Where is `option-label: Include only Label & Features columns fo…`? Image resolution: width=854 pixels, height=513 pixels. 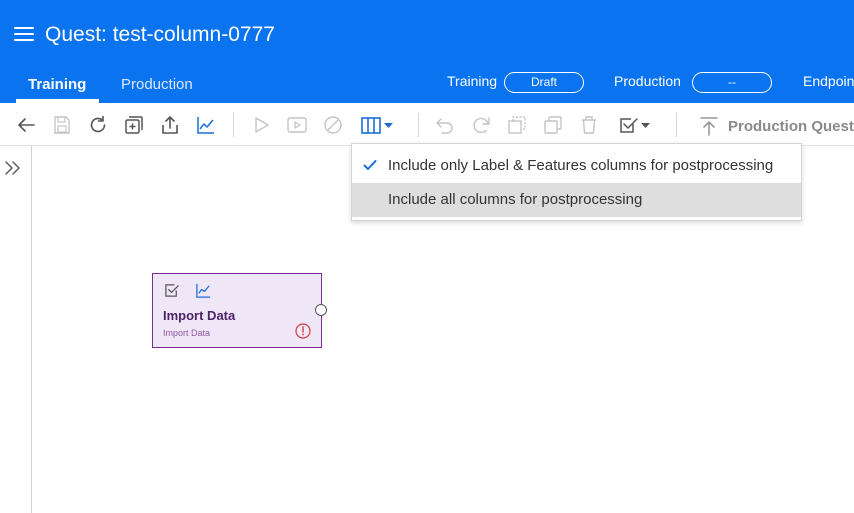 option-label: Include only Label & Features columns fo… is located at coordinates (581, 165).